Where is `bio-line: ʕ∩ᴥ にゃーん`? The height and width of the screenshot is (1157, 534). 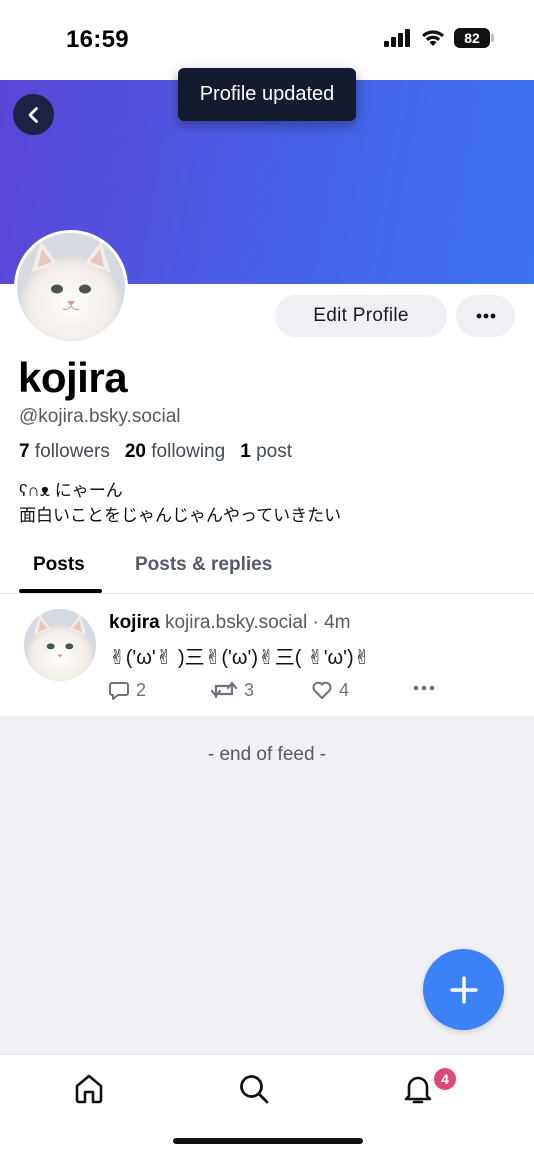
bio-line: ʕ∩ᴥ にゃーん is located at coordinates (71, 490).